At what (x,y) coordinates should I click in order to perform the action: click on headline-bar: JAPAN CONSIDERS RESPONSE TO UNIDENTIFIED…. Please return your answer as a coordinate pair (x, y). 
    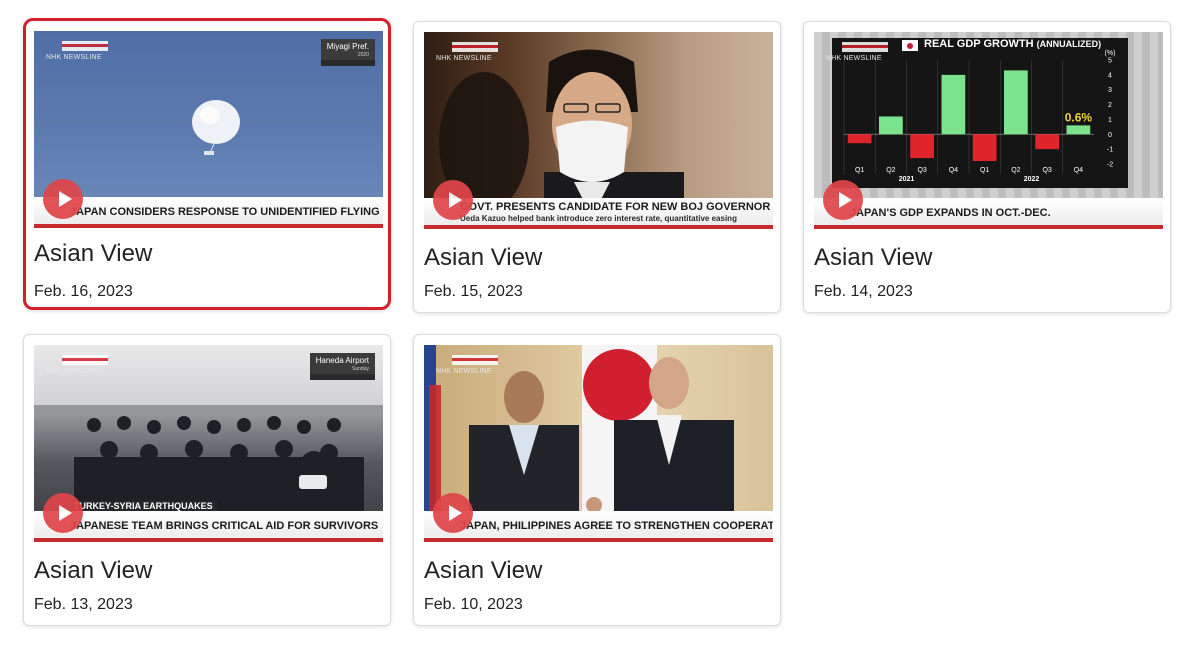
    Looking at the image, I should click on (208, 212).